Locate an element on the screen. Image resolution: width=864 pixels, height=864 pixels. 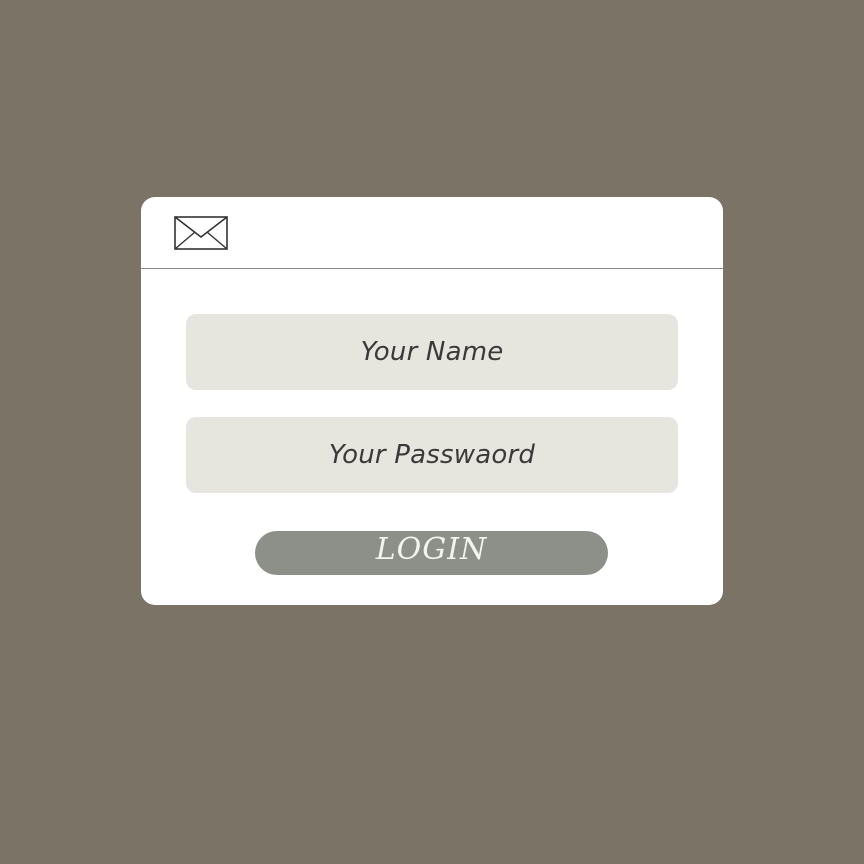
password-input-placeholder: Your Passwaord is located at coordinates (432, 455).